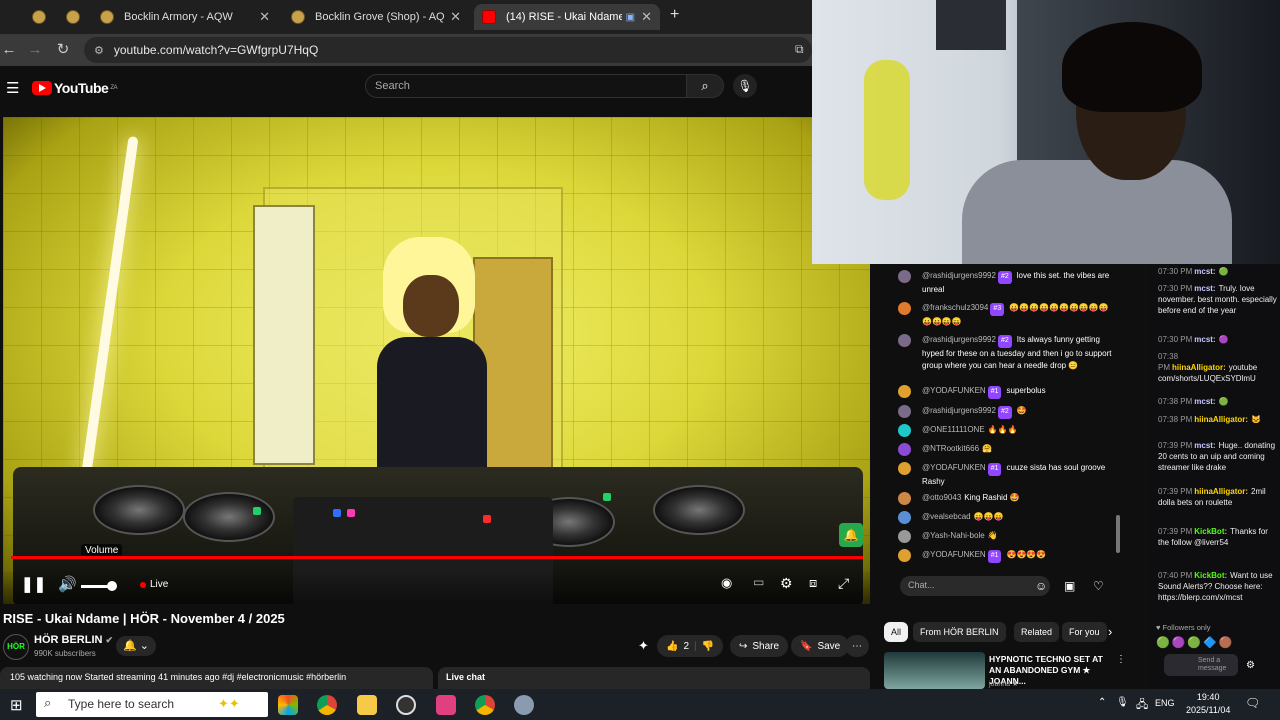 The width and height of the screenshot is (1280, 720). Describe the element at coordinates (820, 646) in the screenshot. I see `save-button: 🔖 Save` at that location.